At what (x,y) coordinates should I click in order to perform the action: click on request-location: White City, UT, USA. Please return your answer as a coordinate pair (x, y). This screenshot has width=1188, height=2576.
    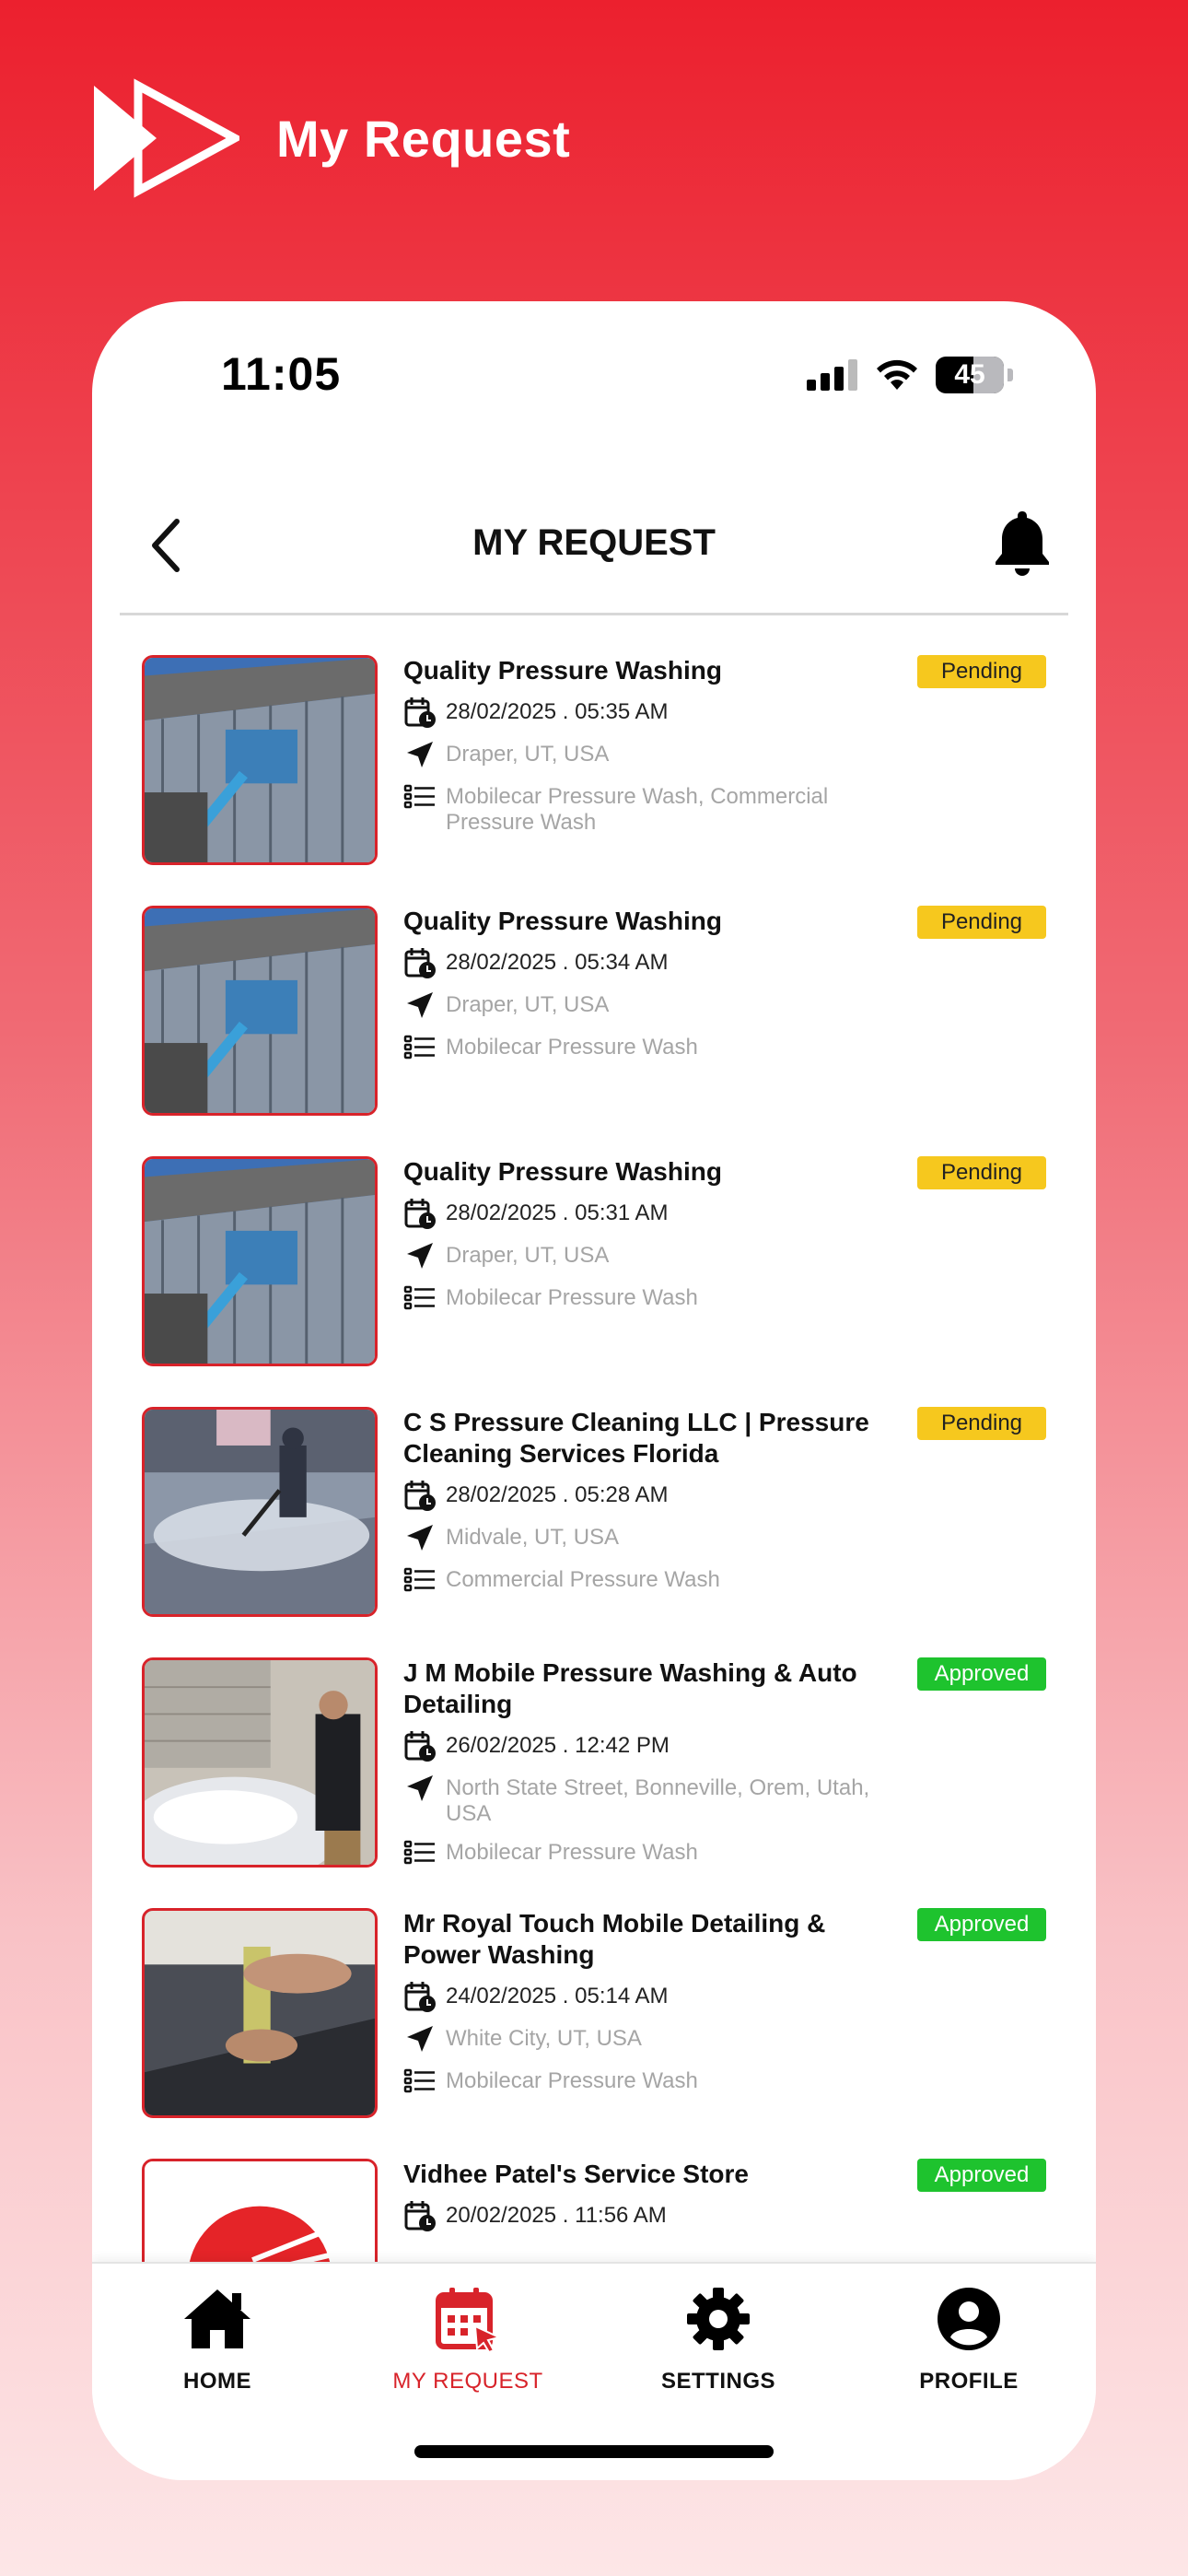
    Looking at the image, I should click on (544, 2038).